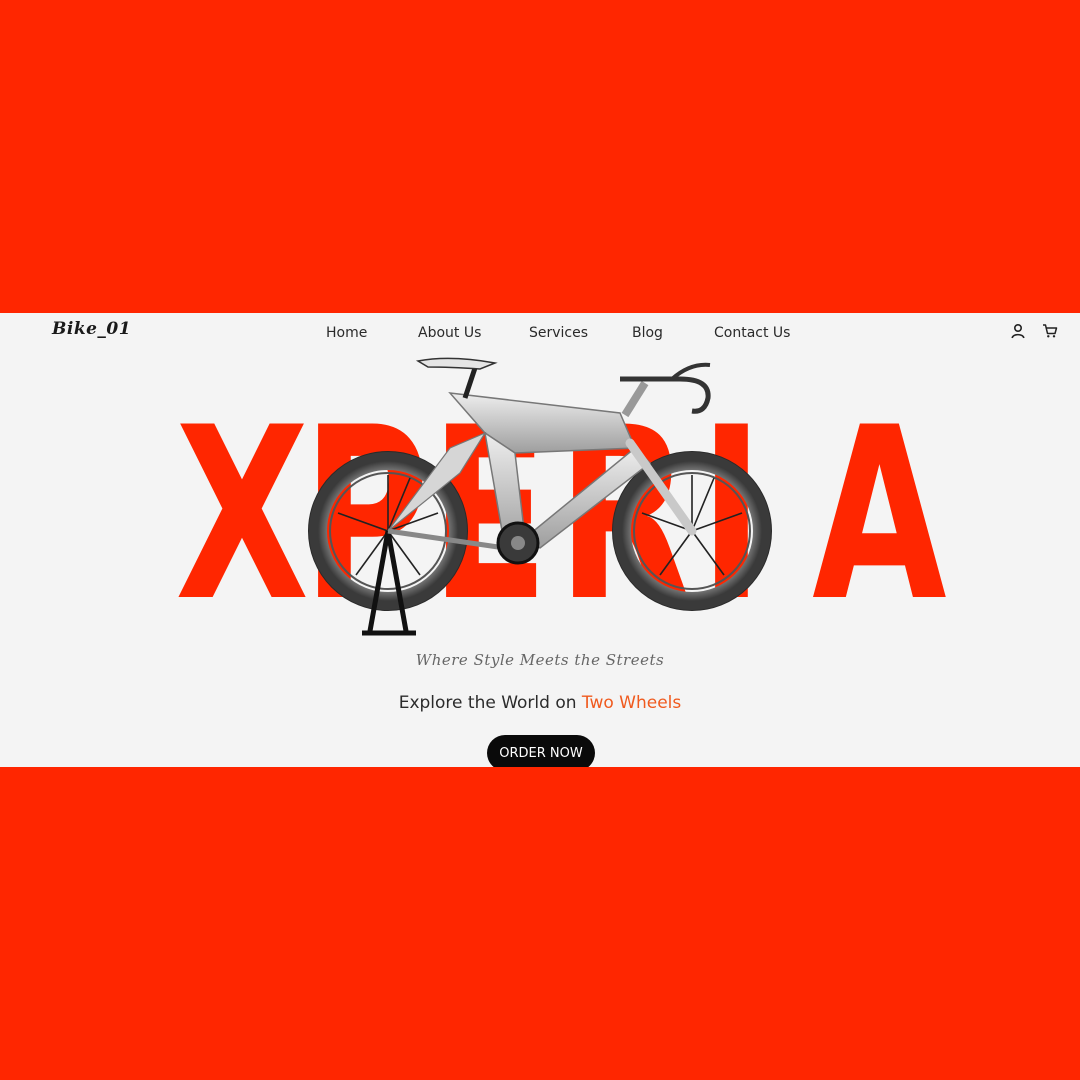 The width and height of the screenshot is (1080, 1080). I want to click on hero-letter: X, so click(242, 515).